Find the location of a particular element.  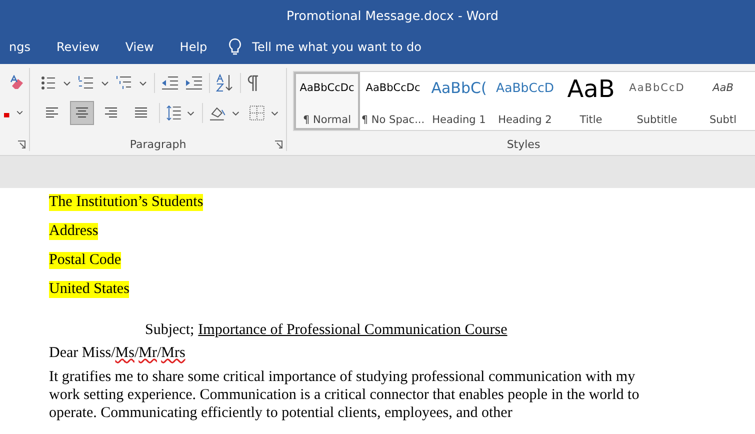

eraser-icon is located at coordinates (17, 83).